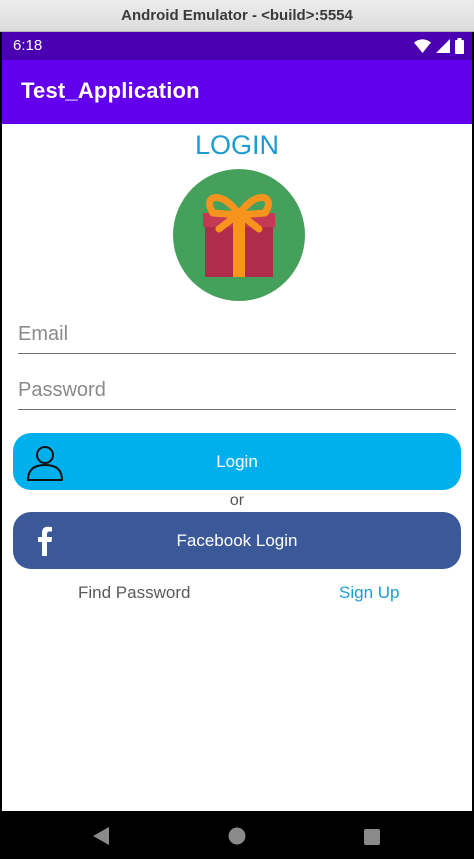 This screenshot has height=859, width=474. Describe the element at coordinates (45, 463) in the screenshot. I see `user-icon` at that location.